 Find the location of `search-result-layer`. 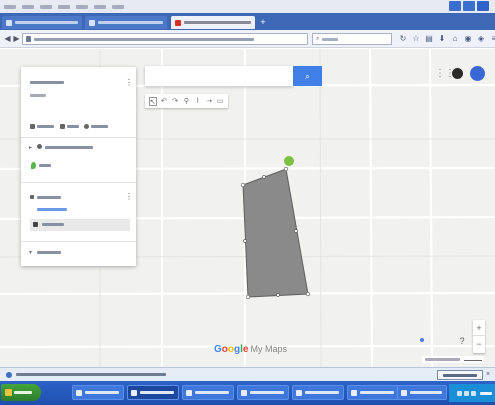

search-result-layer is located at coordinates (69, 147).